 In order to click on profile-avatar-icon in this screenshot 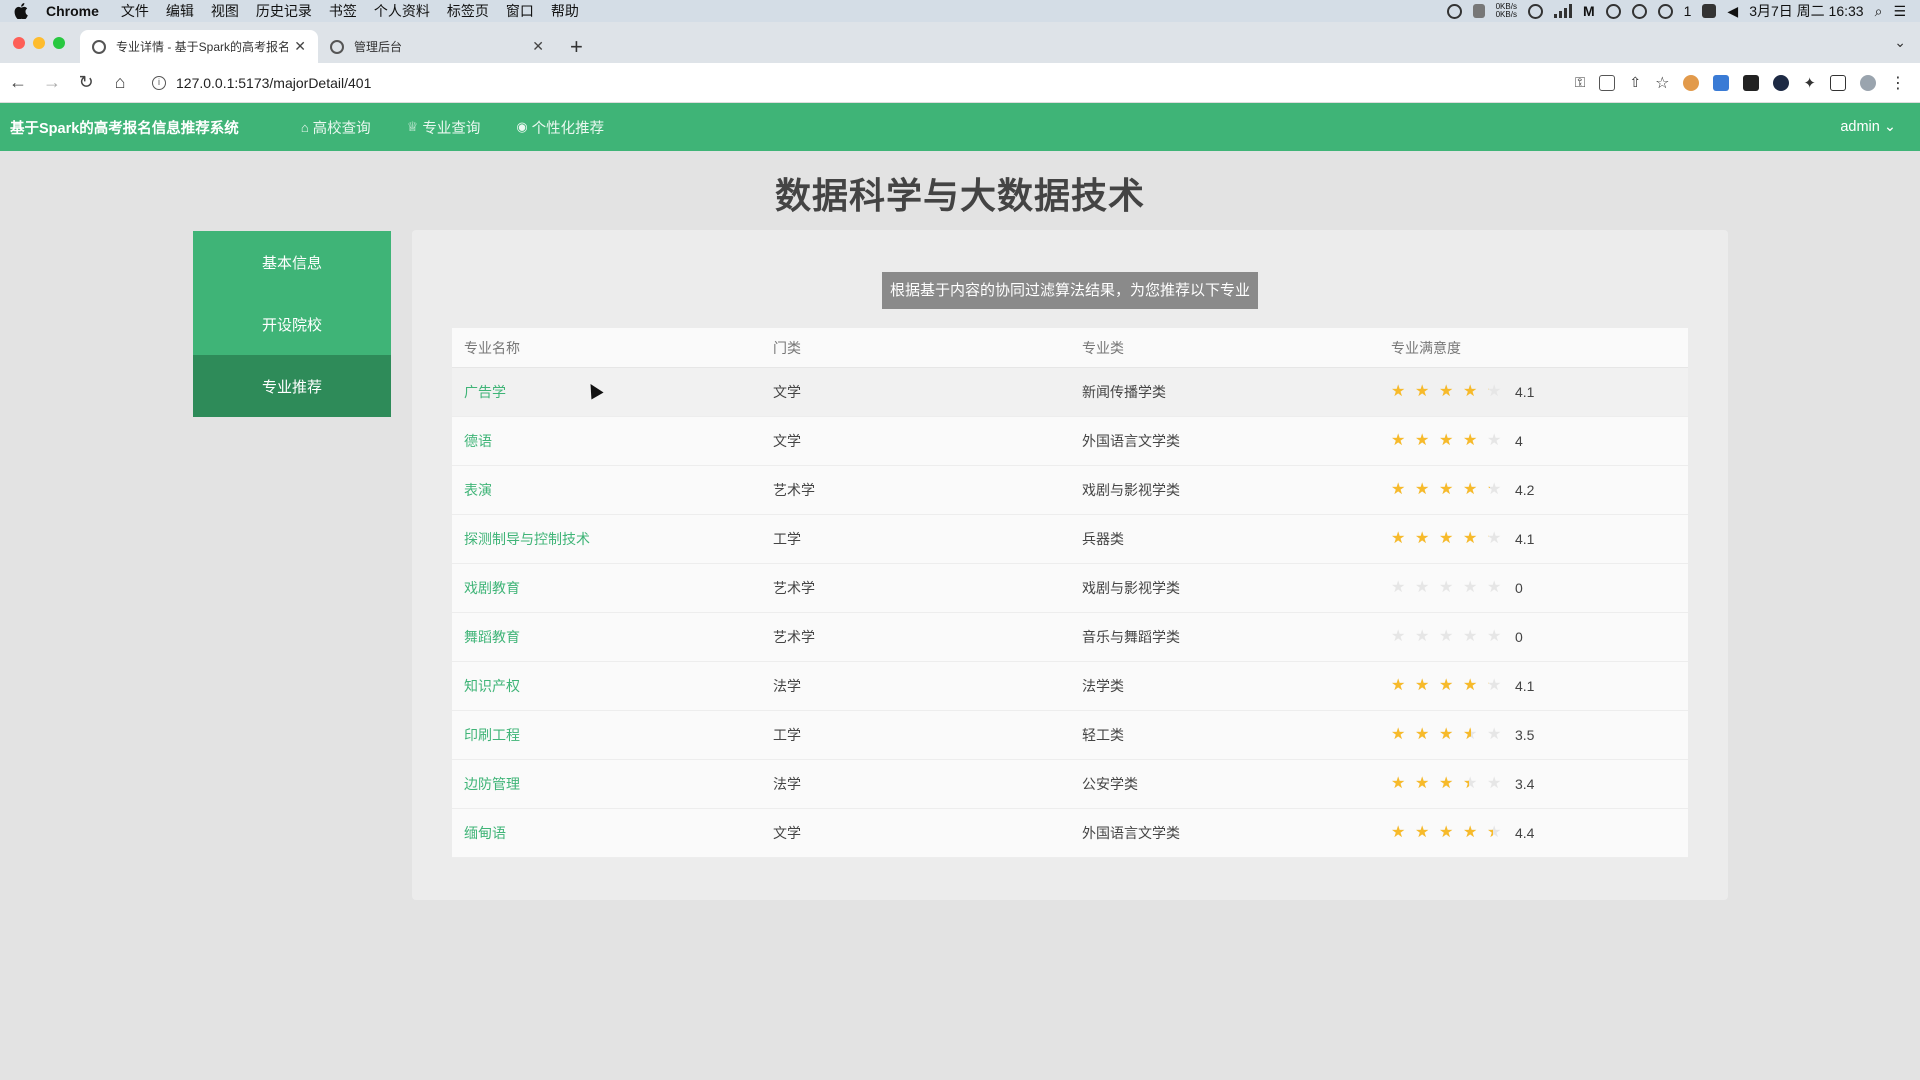, I will do `click(1868, 82)`.